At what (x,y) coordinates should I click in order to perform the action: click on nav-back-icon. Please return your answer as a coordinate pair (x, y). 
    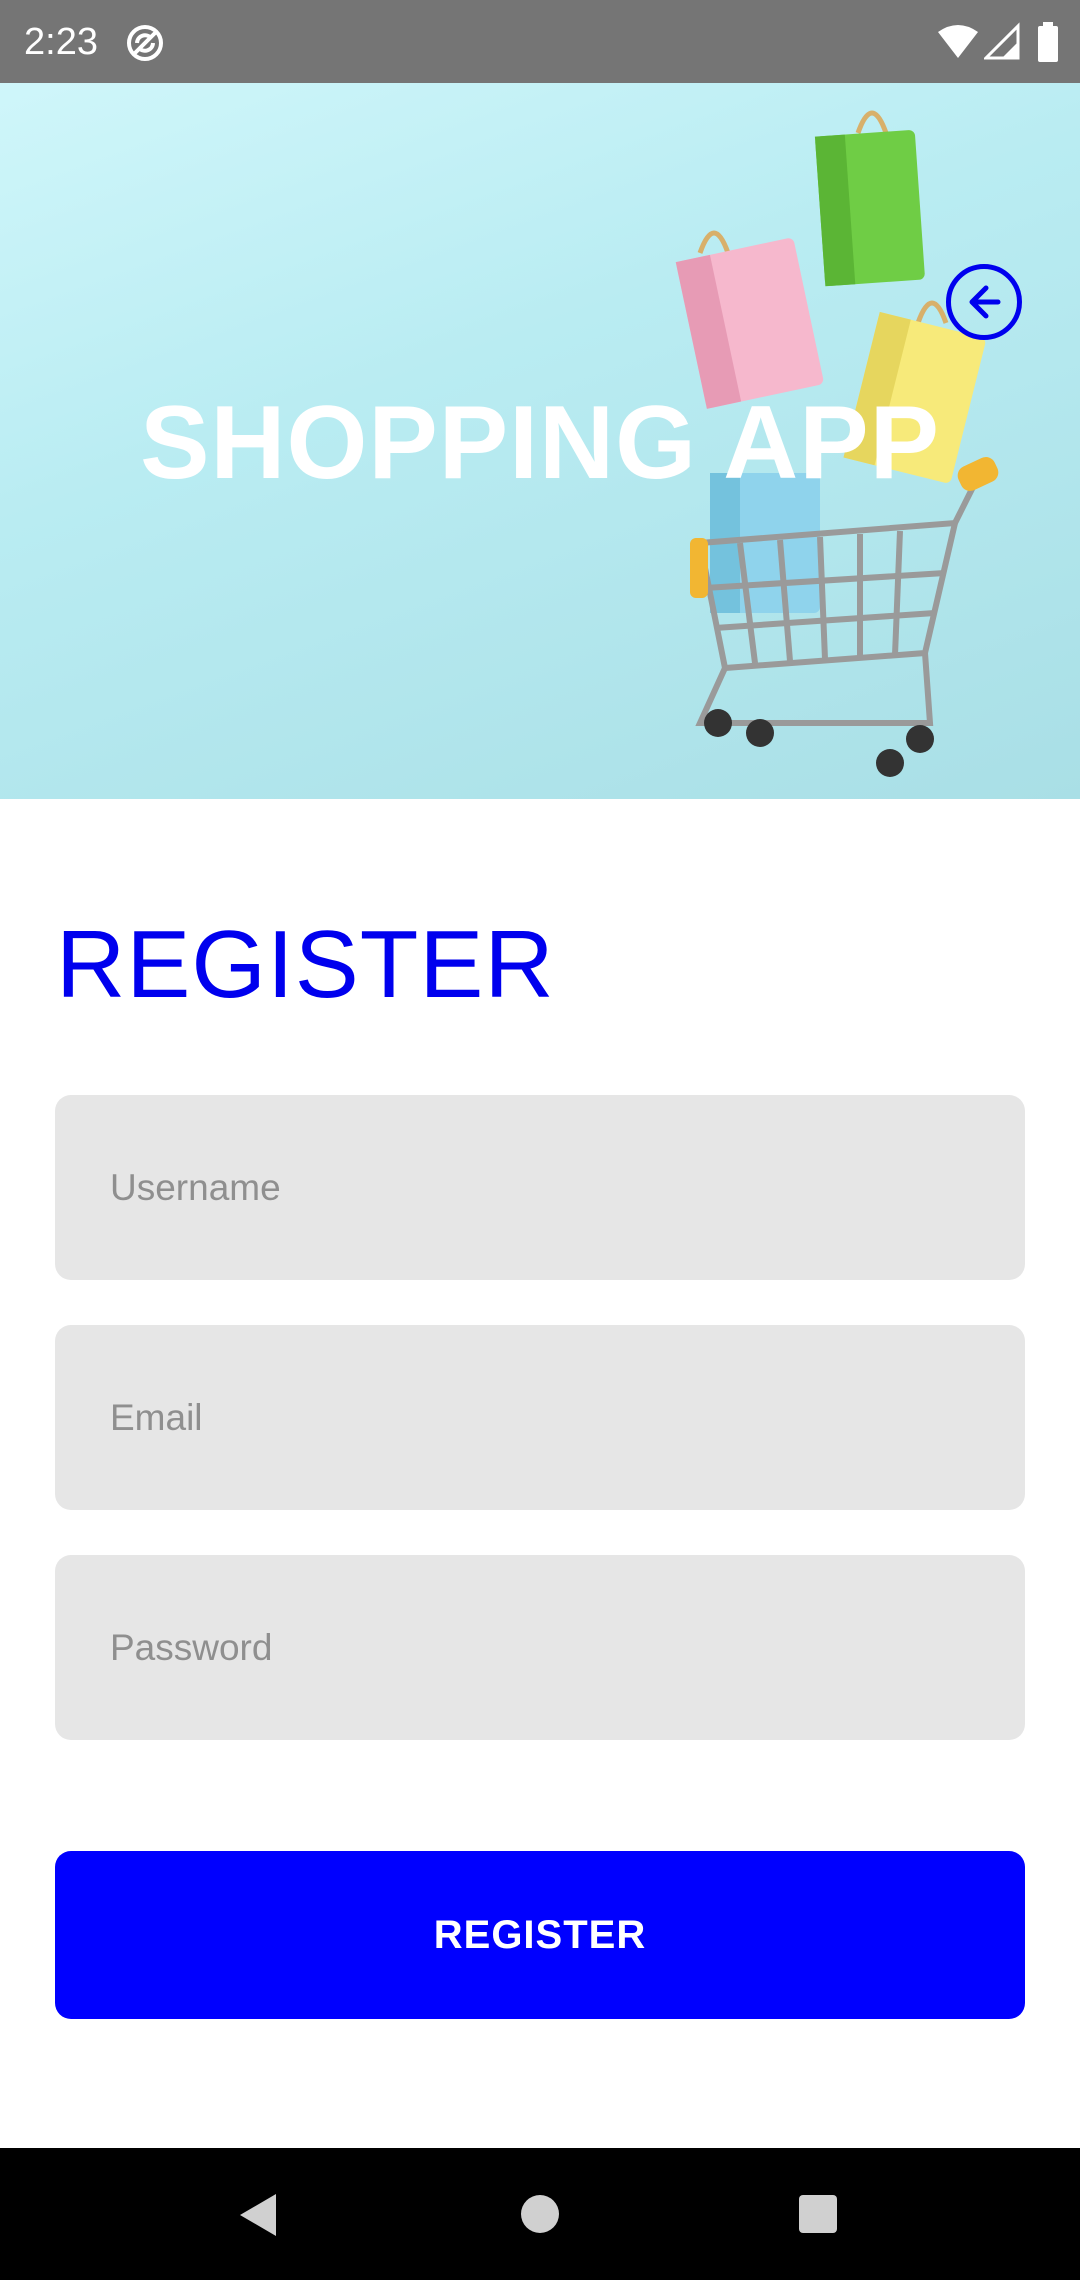
    Looking at the image, I should click on (258, 2215).